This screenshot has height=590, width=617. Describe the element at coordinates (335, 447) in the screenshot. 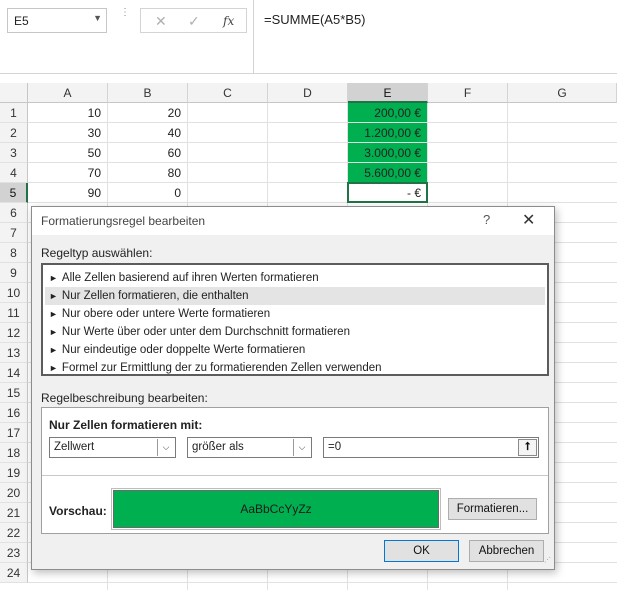

I see `value-text: =0` at that location.